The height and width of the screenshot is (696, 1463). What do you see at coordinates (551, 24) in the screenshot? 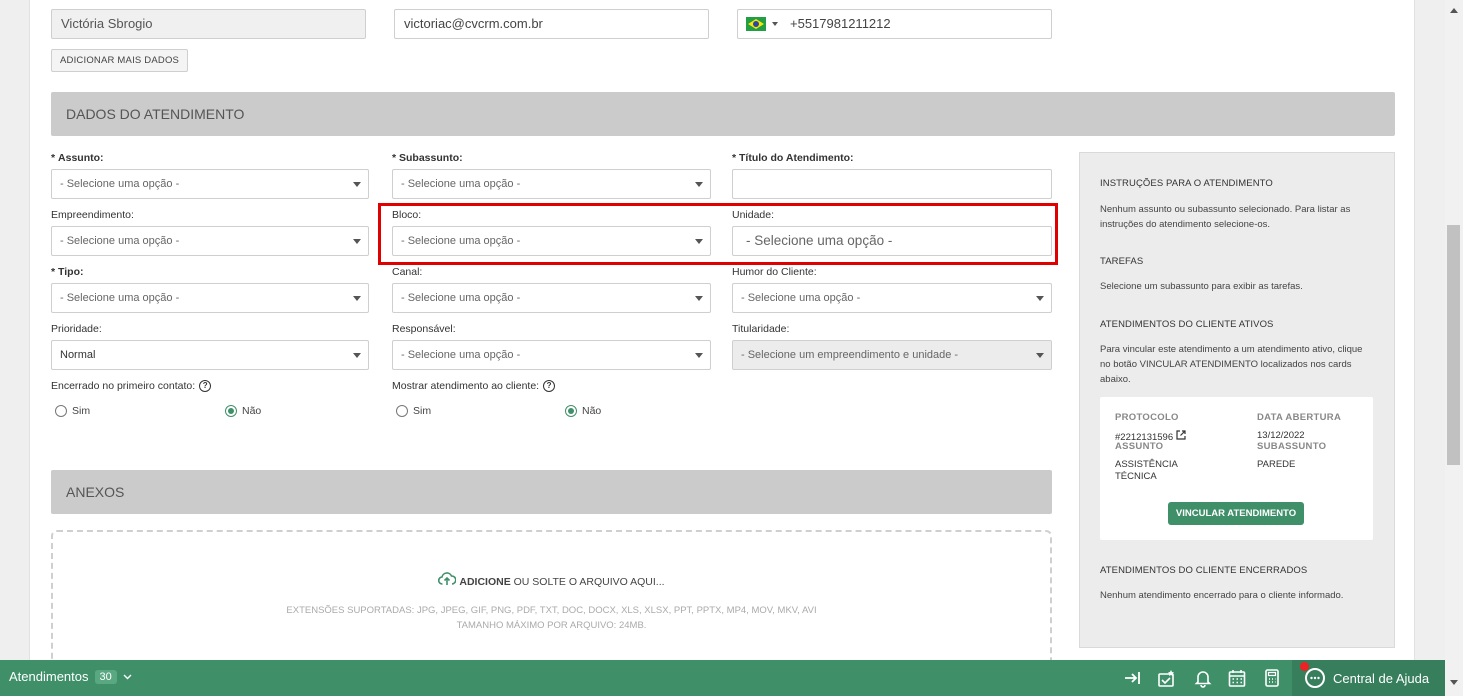
I see `email-field: victoriac@cvcrm.com.br` at bounding box center [551, 24].